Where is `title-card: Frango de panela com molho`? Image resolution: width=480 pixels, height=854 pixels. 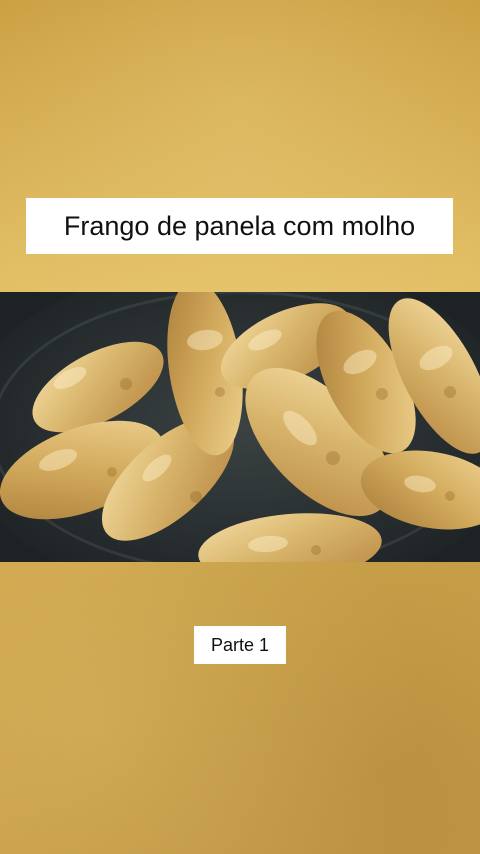 title-card: Frango de panela com molho is located at coordinates (239, 226).